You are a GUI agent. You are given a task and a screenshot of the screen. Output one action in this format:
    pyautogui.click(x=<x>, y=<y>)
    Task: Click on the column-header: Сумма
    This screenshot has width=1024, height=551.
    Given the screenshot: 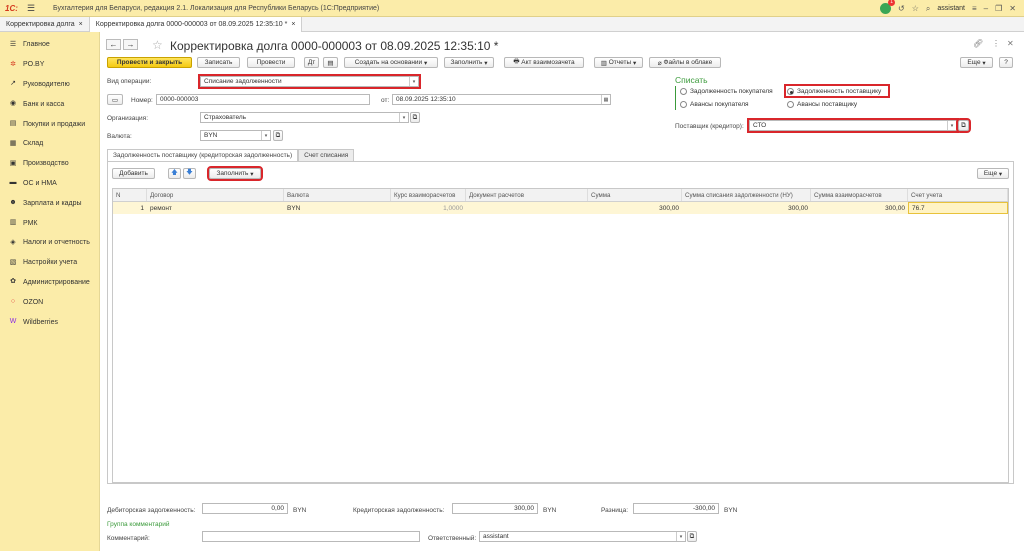 What is the action you would take?
    pyautogui.click(x=635, y=195)
    